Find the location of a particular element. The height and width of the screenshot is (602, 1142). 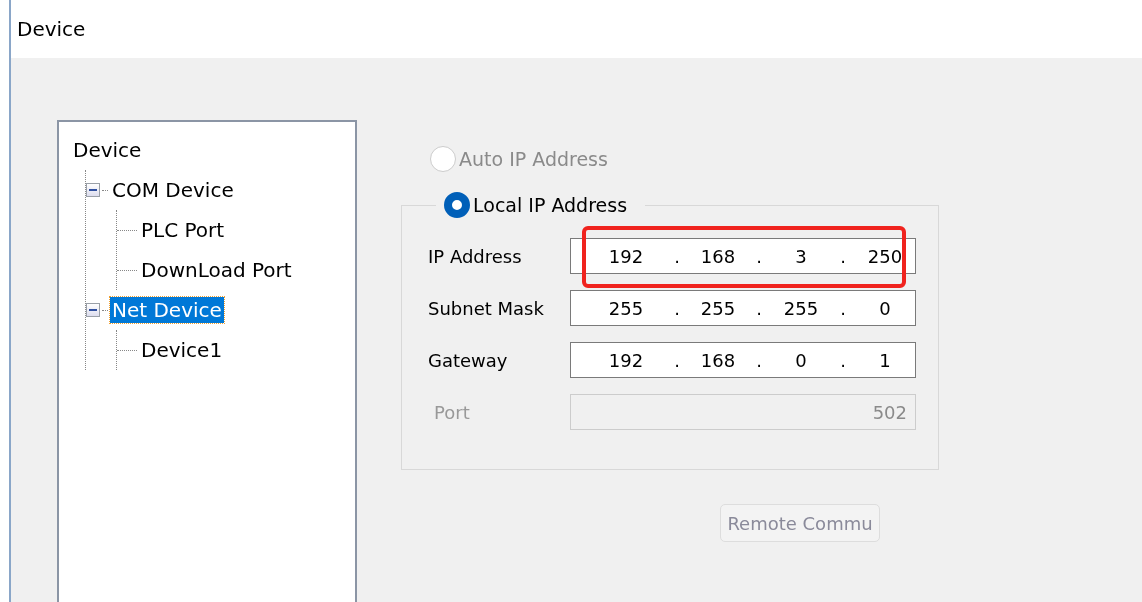

ip-address-field: 192 . 168 . 3 . 250 is located at coordinates (743, 256).